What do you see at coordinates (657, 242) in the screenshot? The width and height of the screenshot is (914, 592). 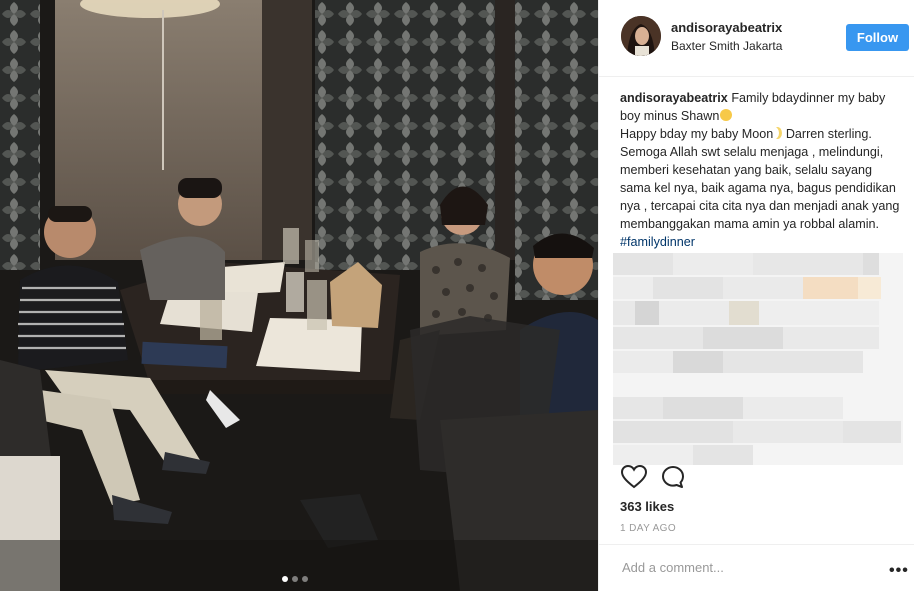 I see `hashtag-link: #familydinner` at bounding box center [657, 242].